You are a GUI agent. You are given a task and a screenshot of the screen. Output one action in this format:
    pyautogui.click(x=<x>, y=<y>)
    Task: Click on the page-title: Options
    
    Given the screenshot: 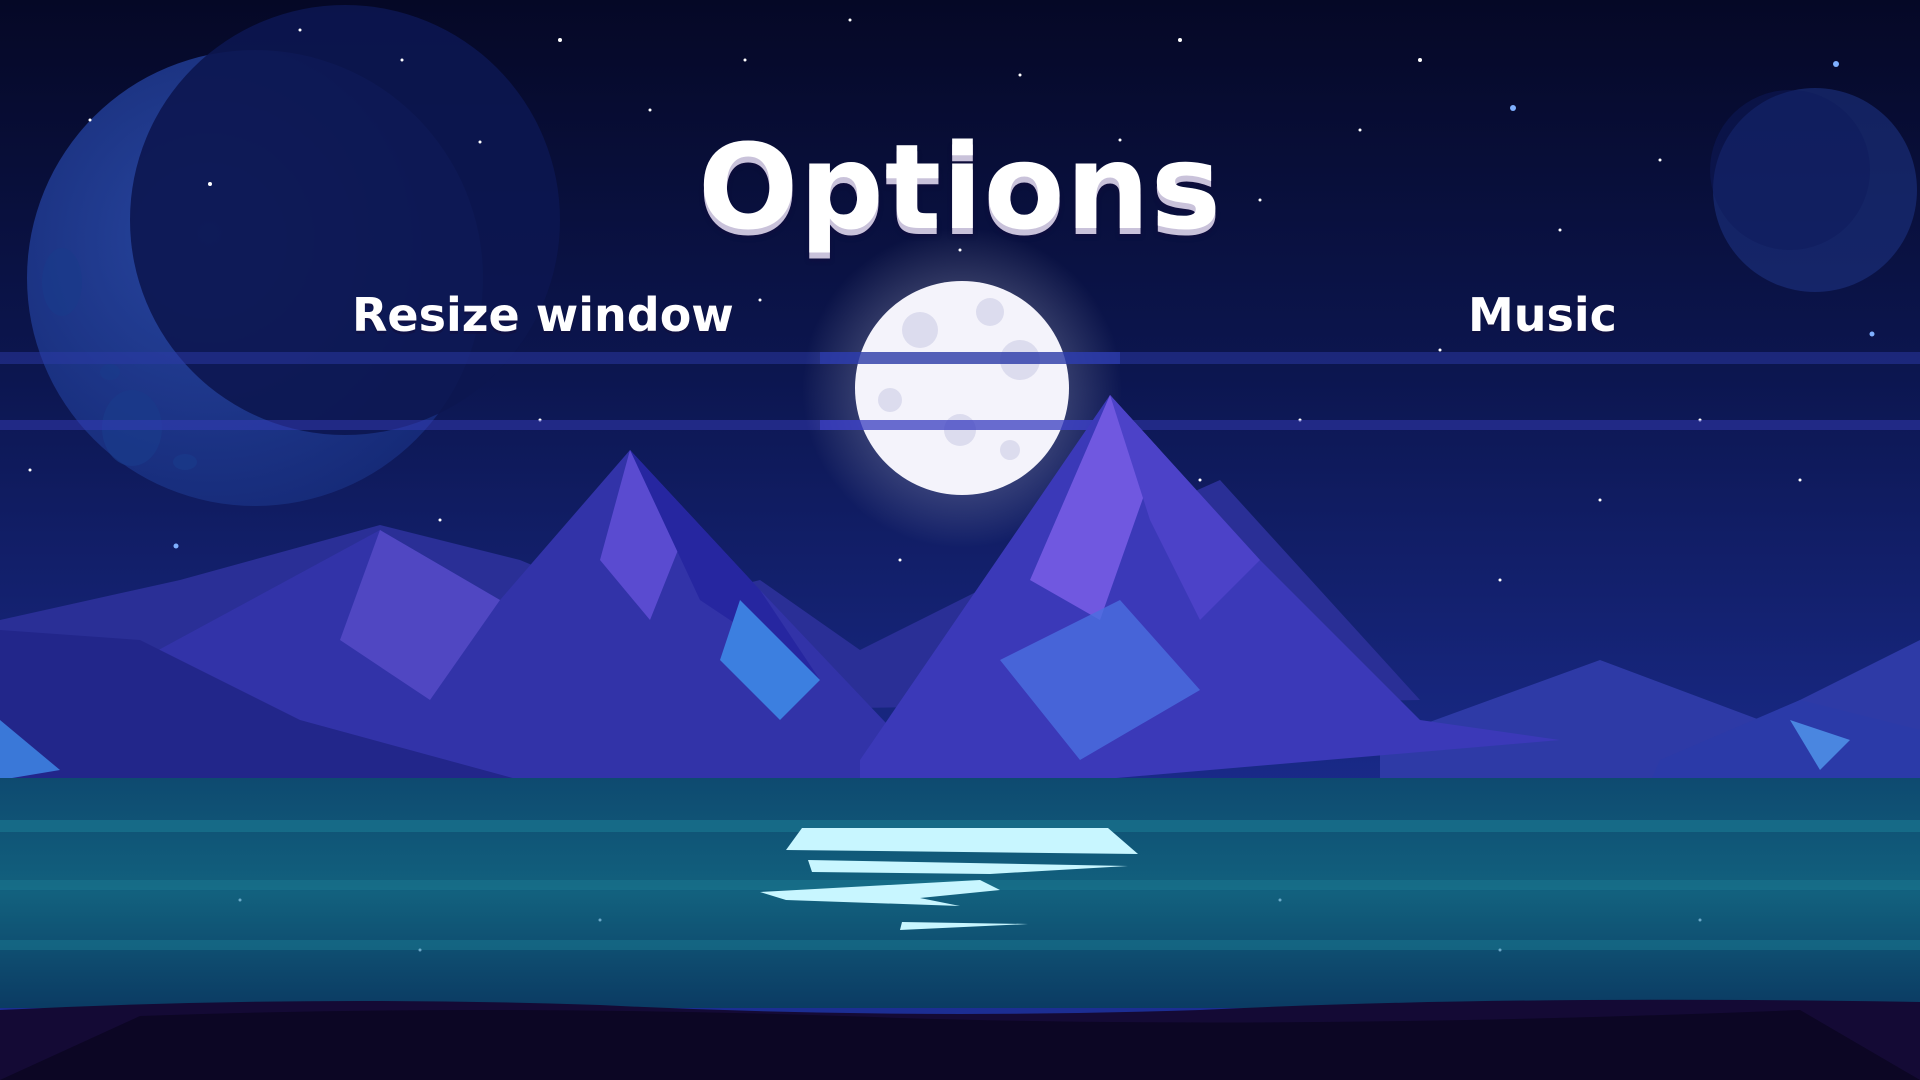 What is the action you would take?
    pyautogui.click(x=960, y=187)
    